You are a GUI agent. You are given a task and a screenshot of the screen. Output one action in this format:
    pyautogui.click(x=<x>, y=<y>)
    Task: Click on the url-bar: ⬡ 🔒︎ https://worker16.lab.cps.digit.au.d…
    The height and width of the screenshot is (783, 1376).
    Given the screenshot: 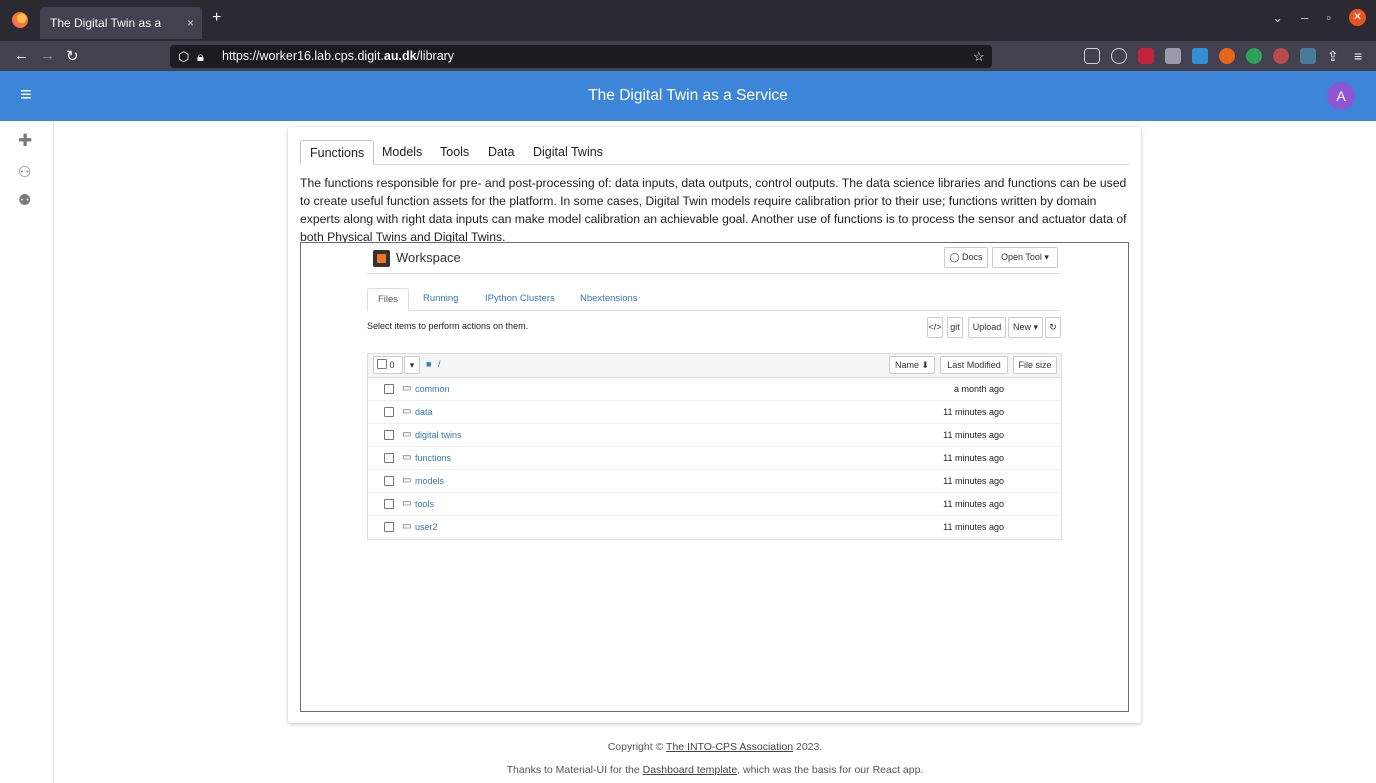 What is the action you would take?
    pyautogui.click(x=581, y=56)
    